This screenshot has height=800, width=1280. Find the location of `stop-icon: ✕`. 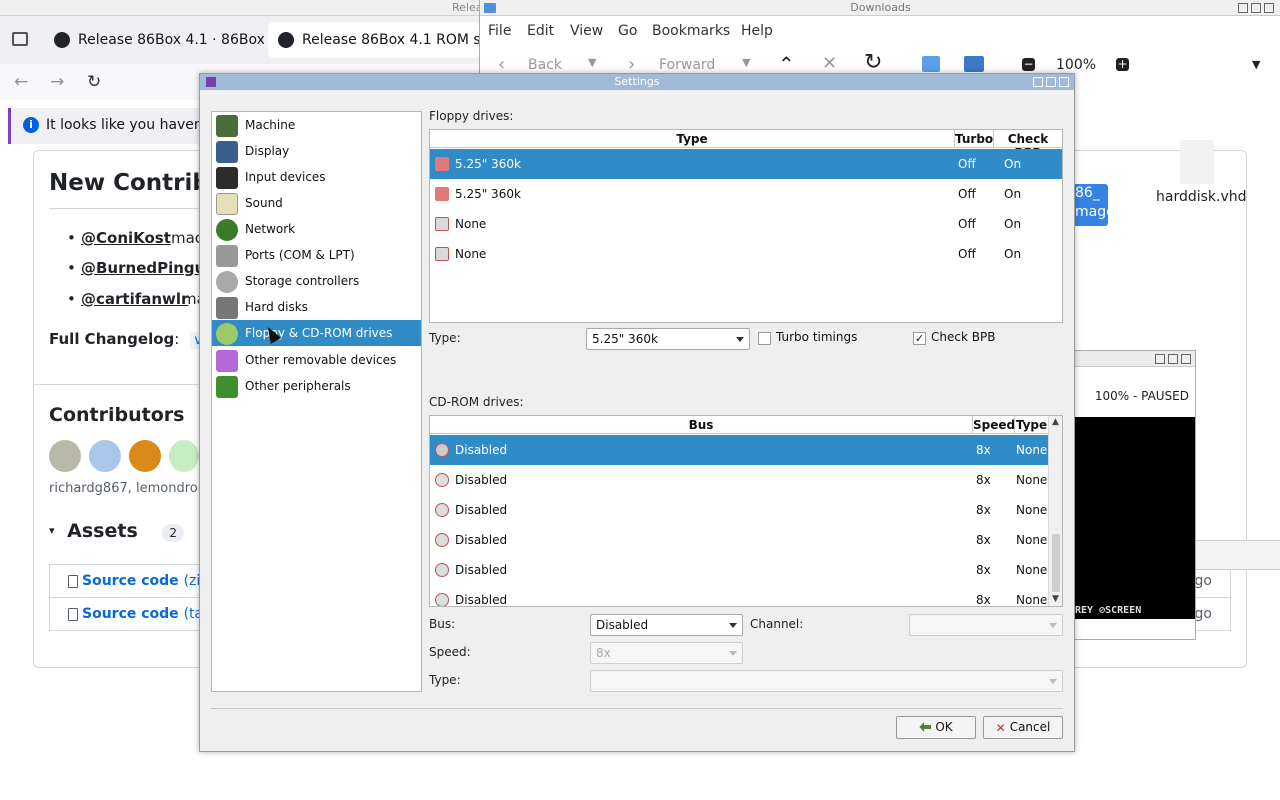

stop-icon: ✕ is located at coordinates (829, 63).